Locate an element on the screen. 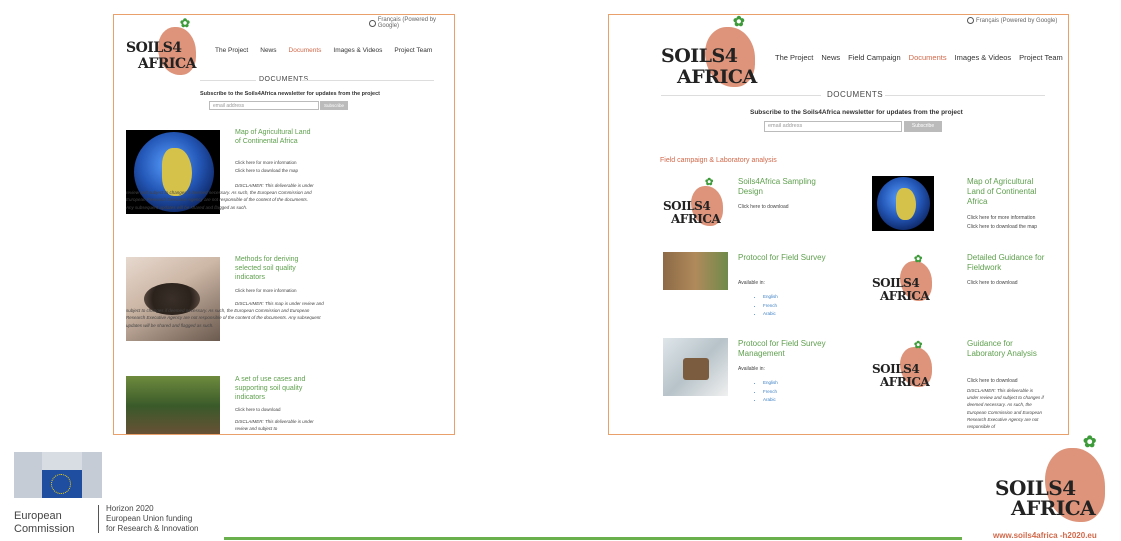 This screenshot has height=541, width=1121. eu-name-line2: Commission is located at coordinates (44, 529).